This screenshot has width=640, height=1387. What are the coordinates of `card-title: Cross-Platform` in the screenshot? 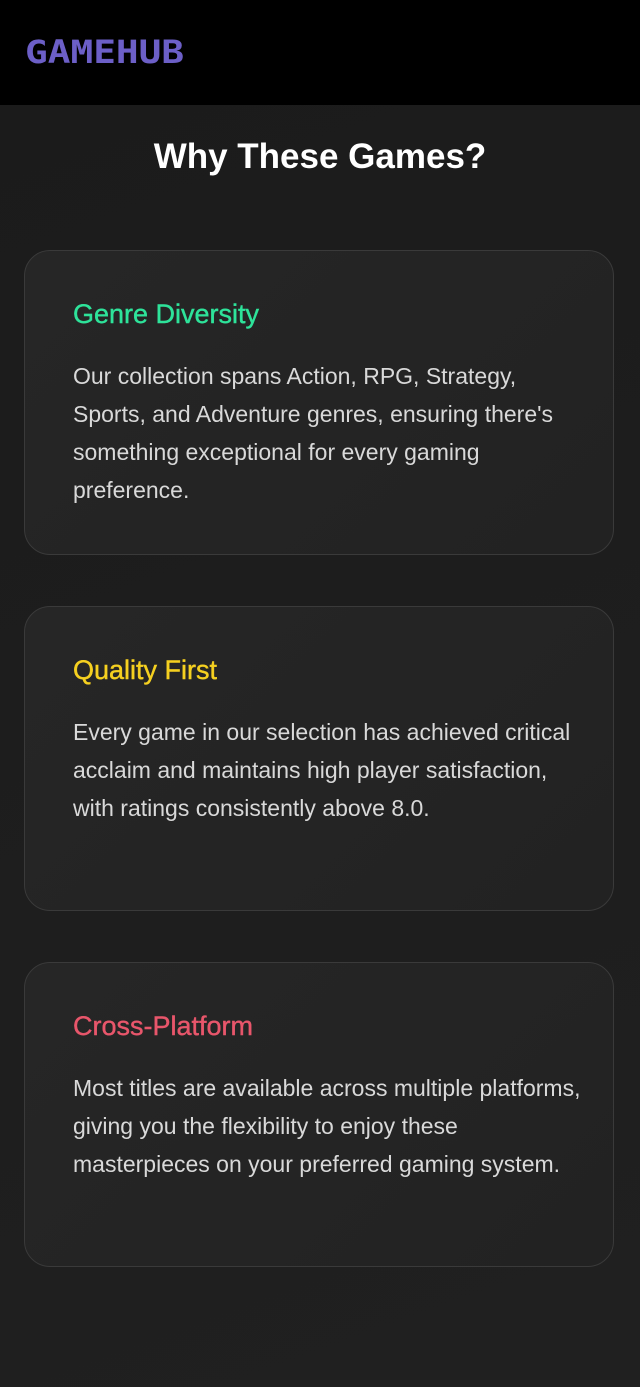 It's located at (163, 1026).